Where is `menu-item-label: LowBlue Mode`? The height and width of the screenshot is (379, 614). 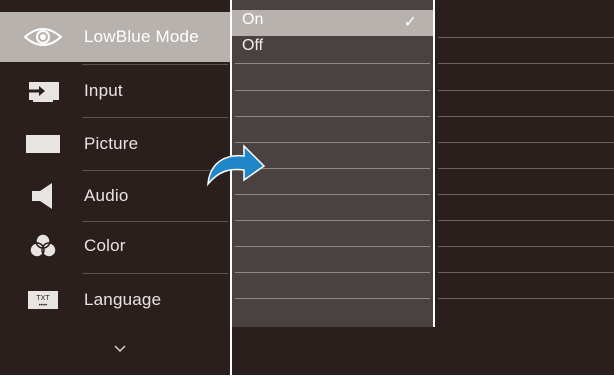
menu-item-label: LowBlue Mode is located at coordinates (141, 36).